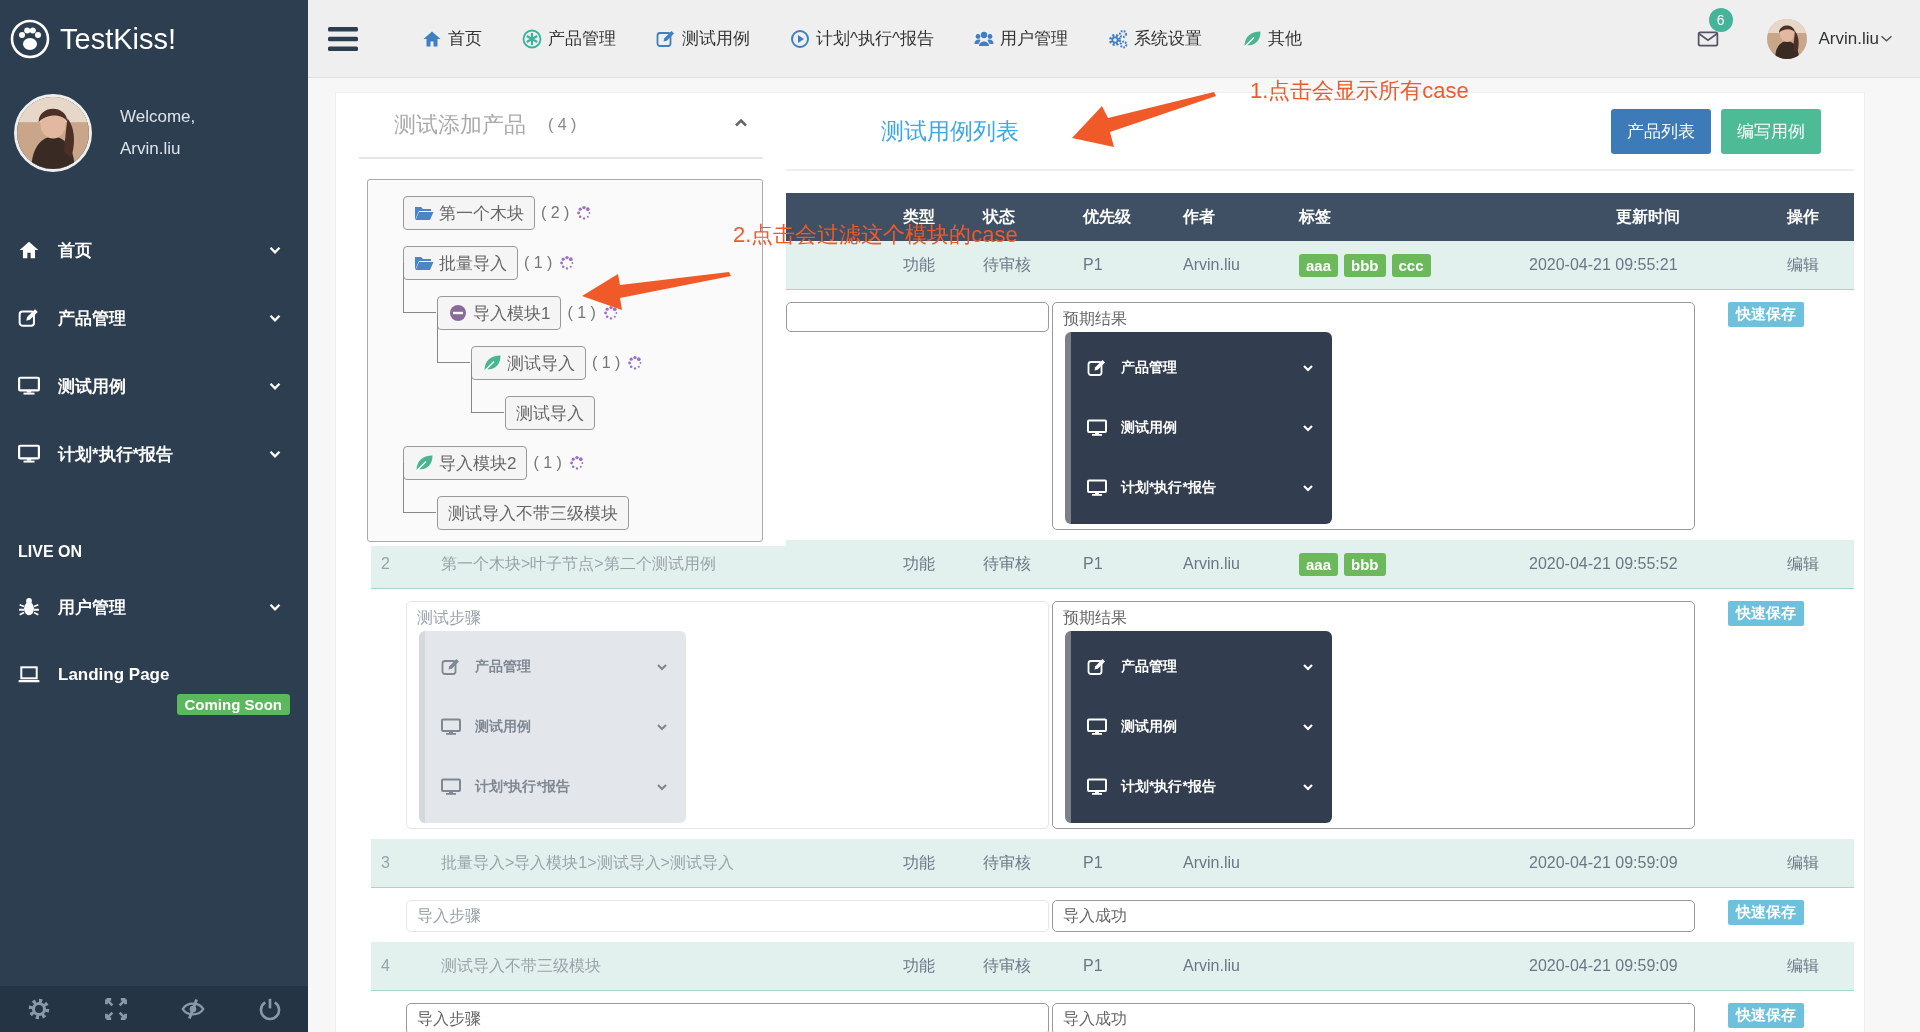 The width and height of the screenshot is (1920, 1032). What do you see at coordinates (1411, 265) in the screenshot?
I see `tag: ccc` at bounding box center [1411, 265].